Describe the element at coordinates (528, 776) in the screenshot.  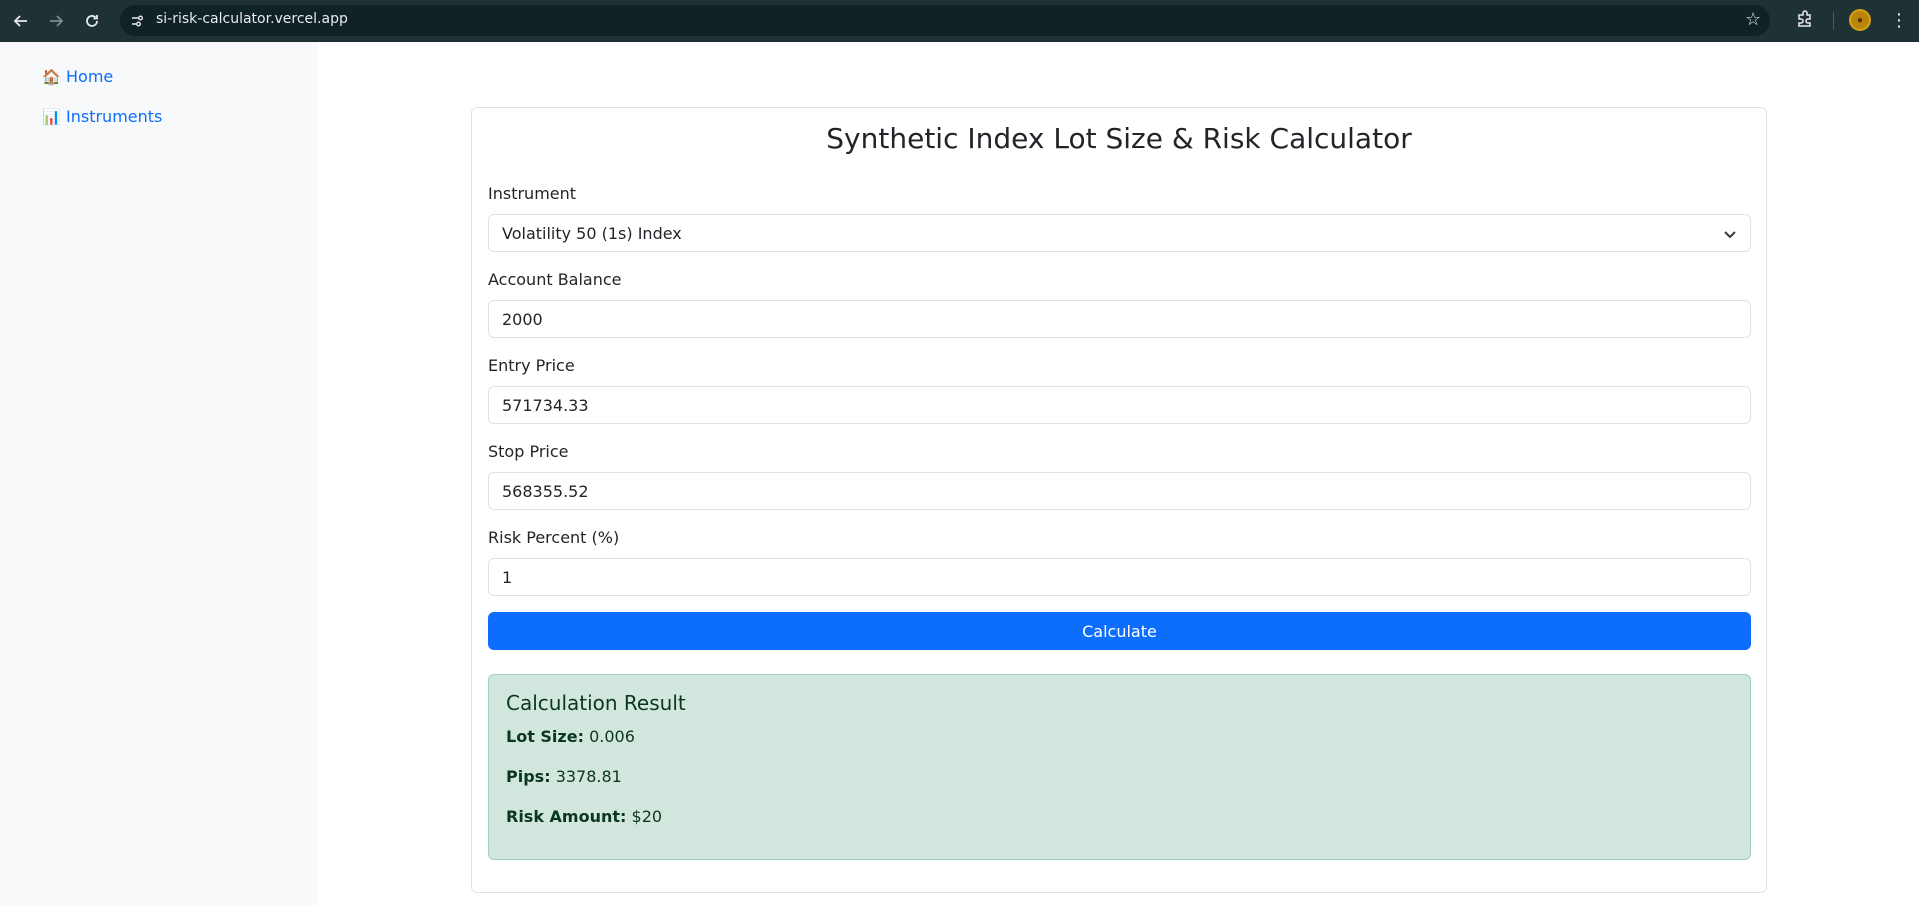
I see `pips-label: Pips:` at that location.